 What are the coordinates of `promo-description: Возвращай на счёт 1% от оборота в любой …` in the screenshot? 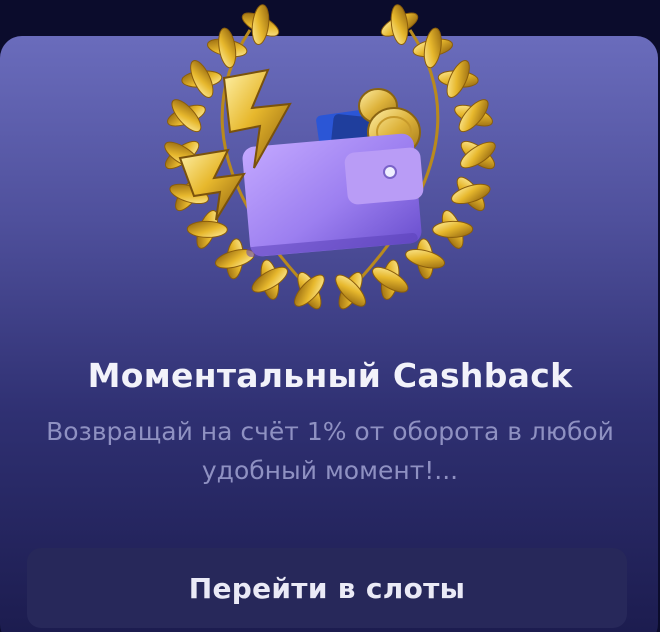 It's located at (330, 451).